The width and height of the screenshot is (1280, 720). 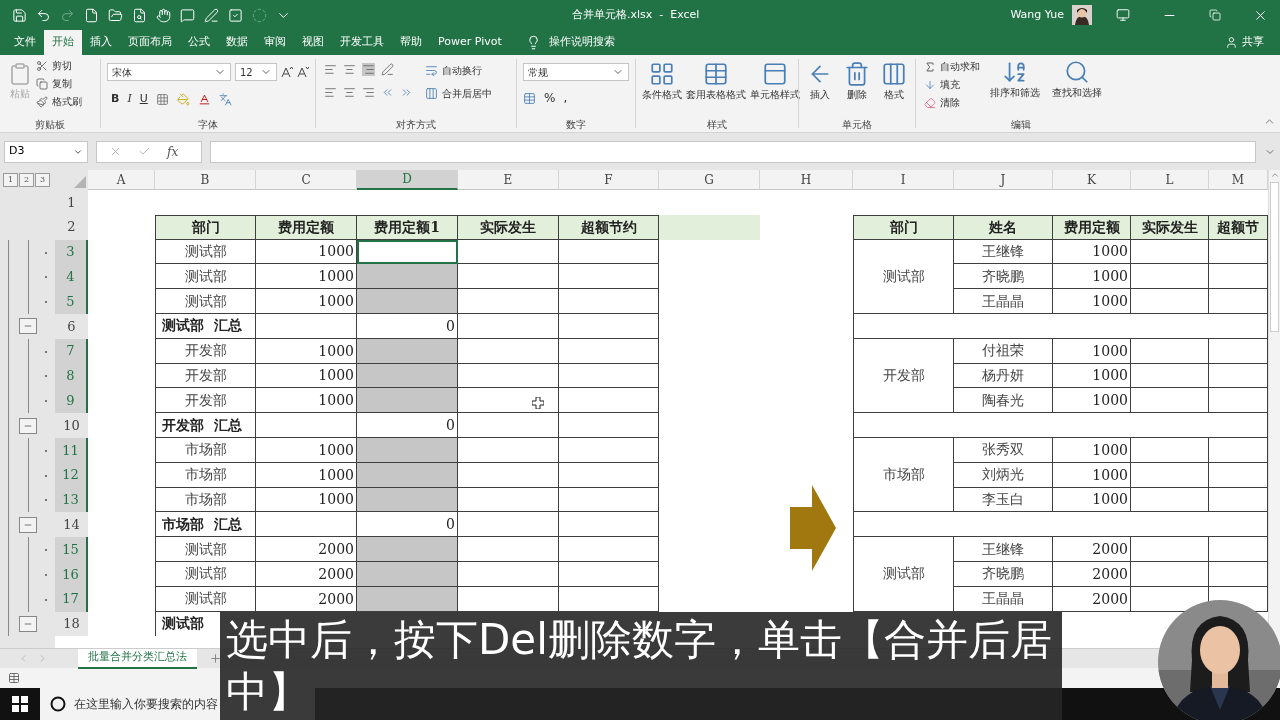 What do you see at coordinates (662, 74) in the screenshot?
I see `grid-icon` at bounding box center [662, 74].